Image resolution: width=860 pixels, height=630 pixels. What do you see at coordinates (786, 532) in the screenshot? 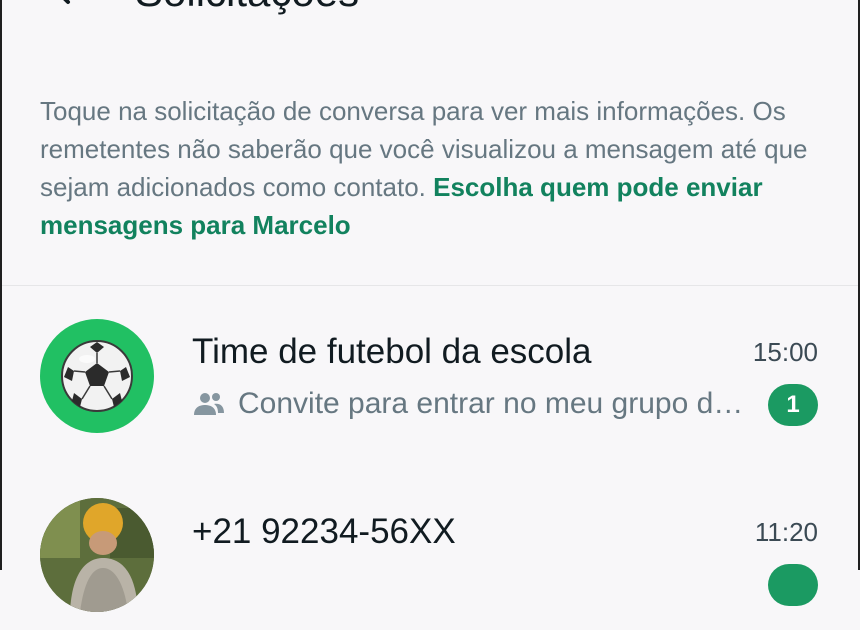
I see `request-time: 11:20` at bounding box center [786, 532].